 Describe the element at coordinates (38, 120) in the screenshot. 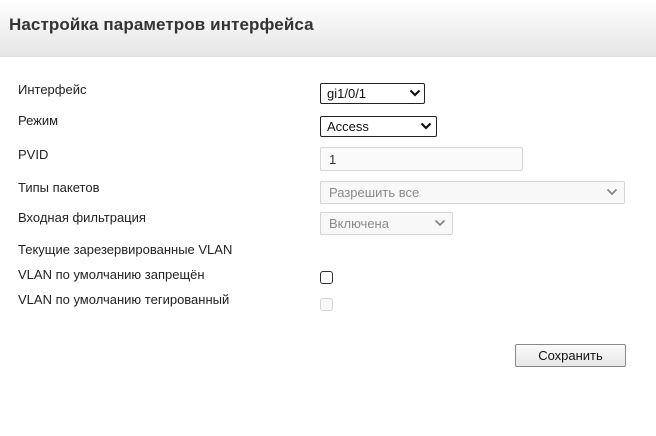

I see `mode-label: Режим` at that location.